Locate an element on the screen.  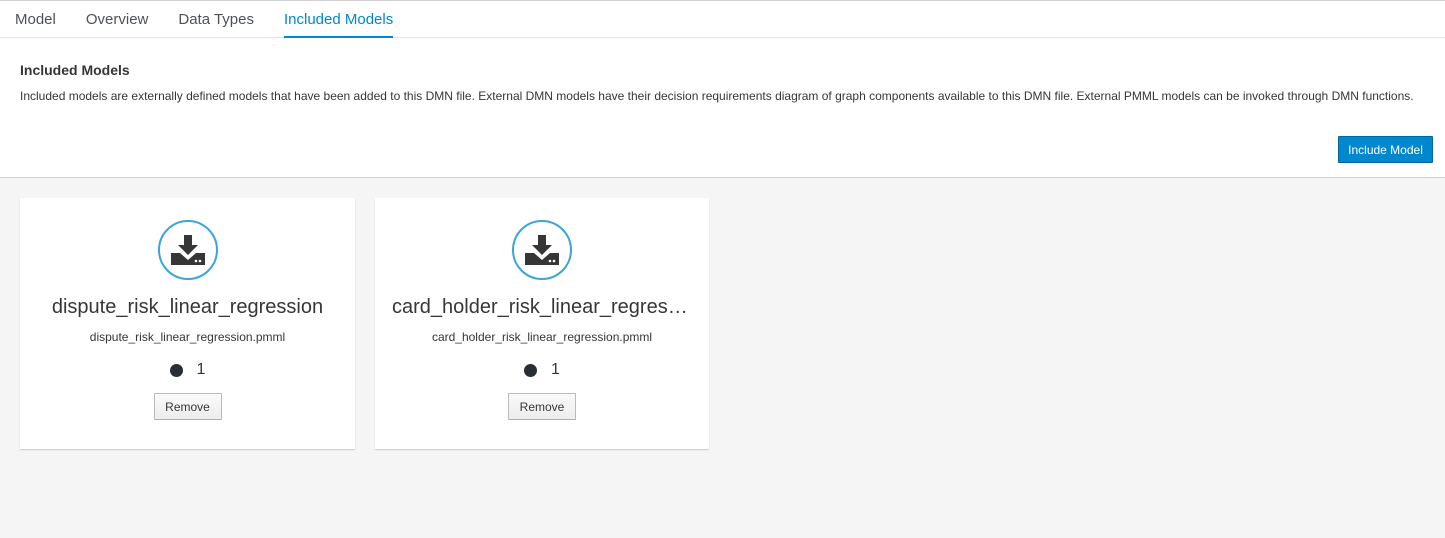
tab-included-models: Included Models is located at coordinates (338, 19).